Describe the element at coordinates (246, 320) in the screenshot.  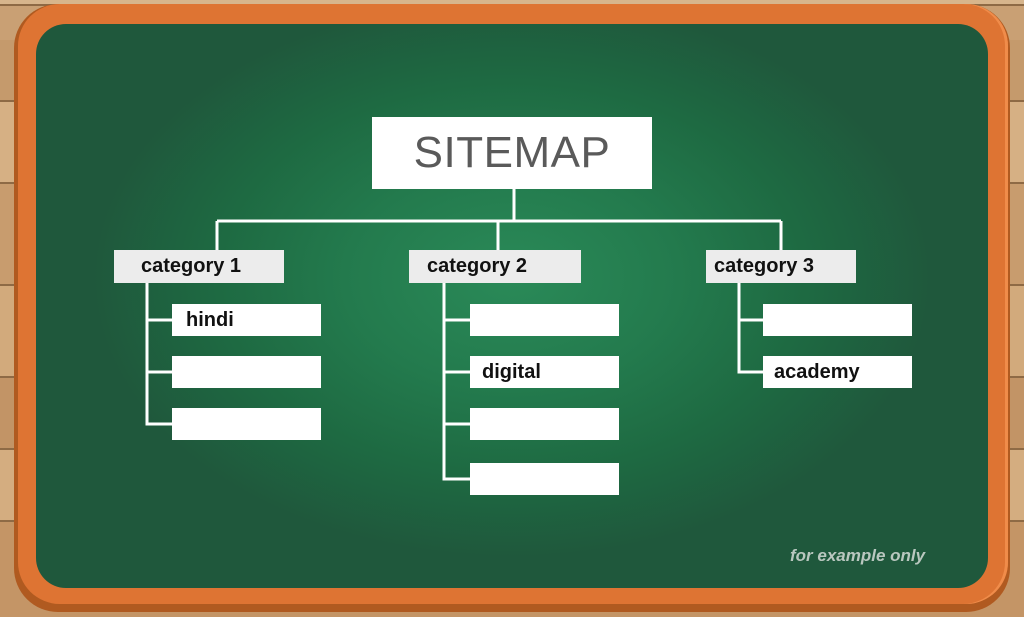
I see `page-node: hindi` at that location.